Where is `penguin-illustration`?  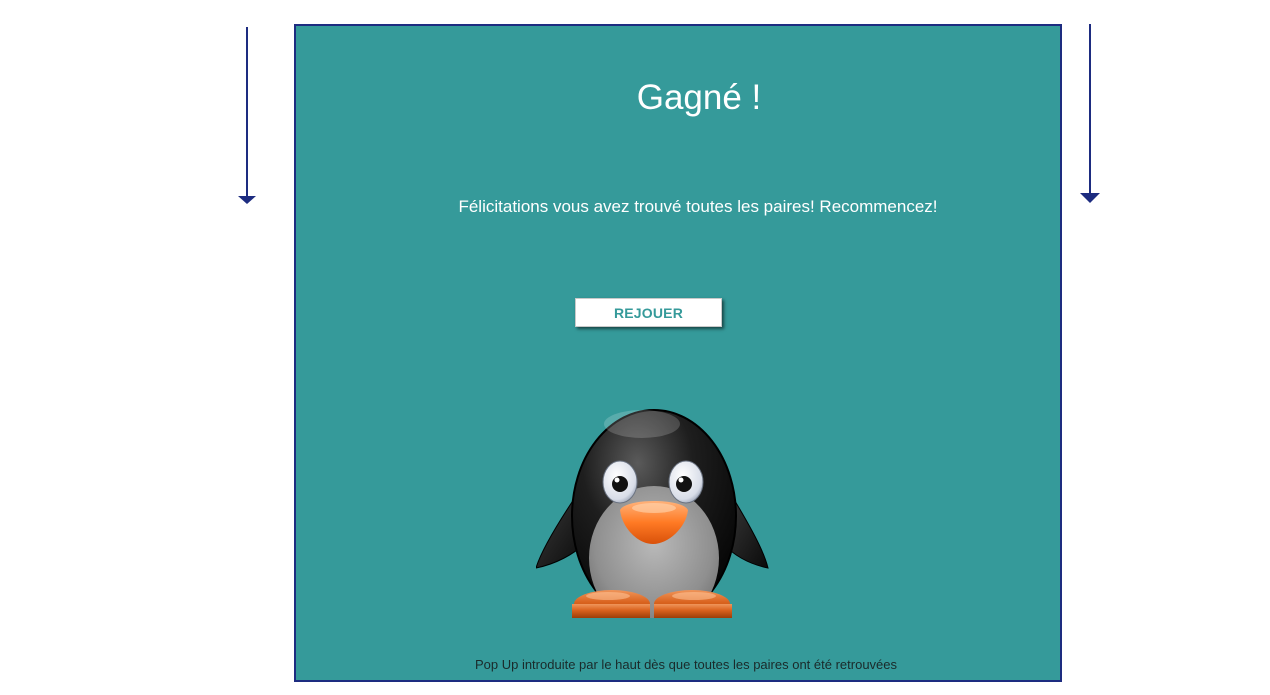
penguin-illustration is located at coordinates (653, 508).